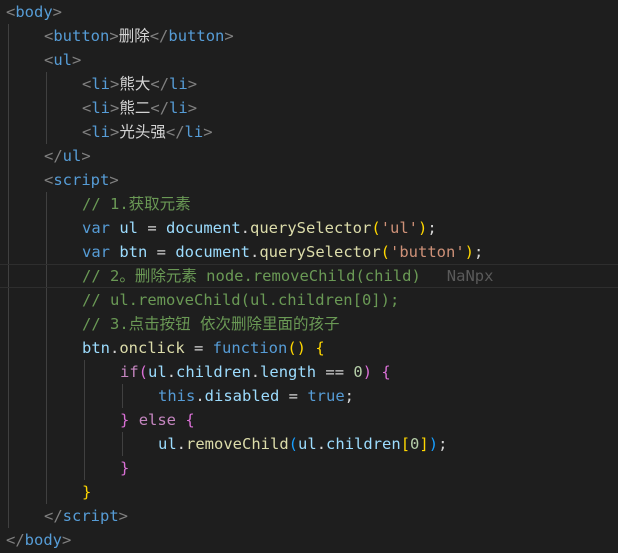 This screenshot has width=618, height=553. What do you see at coordinates (309, 60) in the screenshot?
I see `code-line: <ul>` at bounding box center [309, 60].